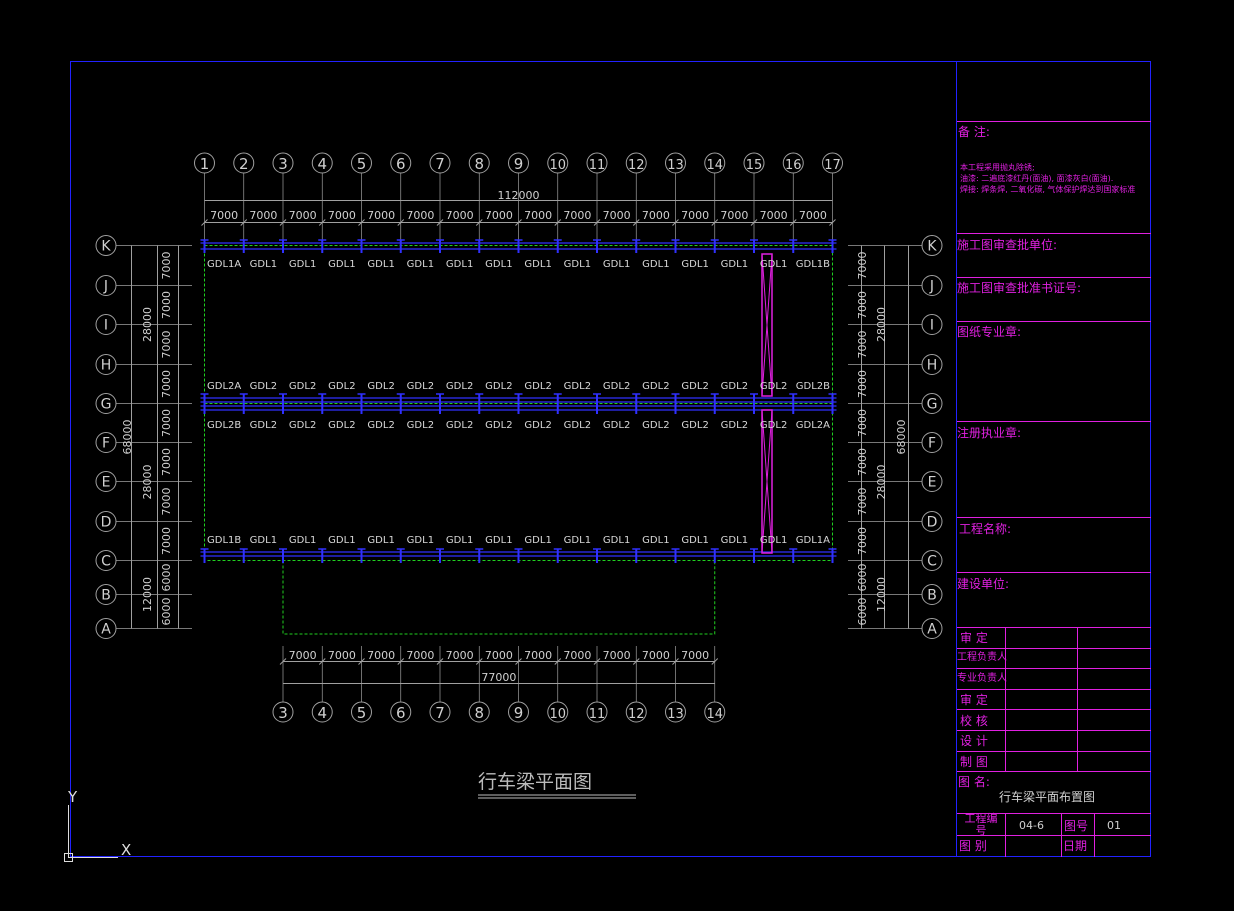 The height and width of the screenshot is (911, 1234). I want to click on drawing-no-value: 01, so click(1114, 825).